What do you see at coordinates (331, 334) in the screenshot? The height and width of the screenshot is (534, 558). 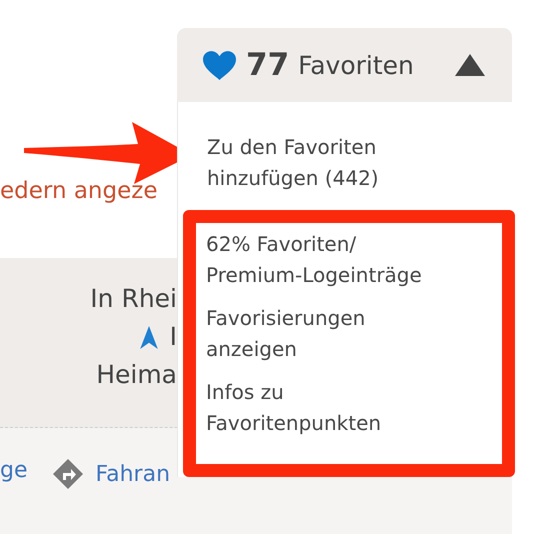 I see `menu-item: Favorisierungen anzeigen` at bounding box center [331, 334].